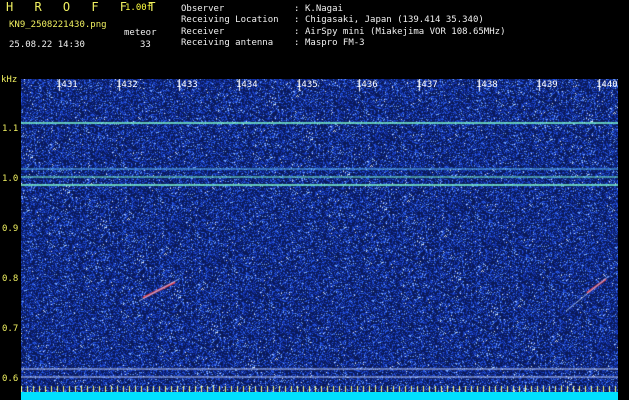 The image size is (629, 400). What do you see at coordinates (203, 9) in the screenshot?
I see `meta-key-observer: Observer` at bounding box center [203, 9].